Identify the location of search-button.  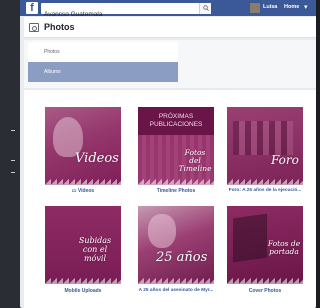
(205, 8).